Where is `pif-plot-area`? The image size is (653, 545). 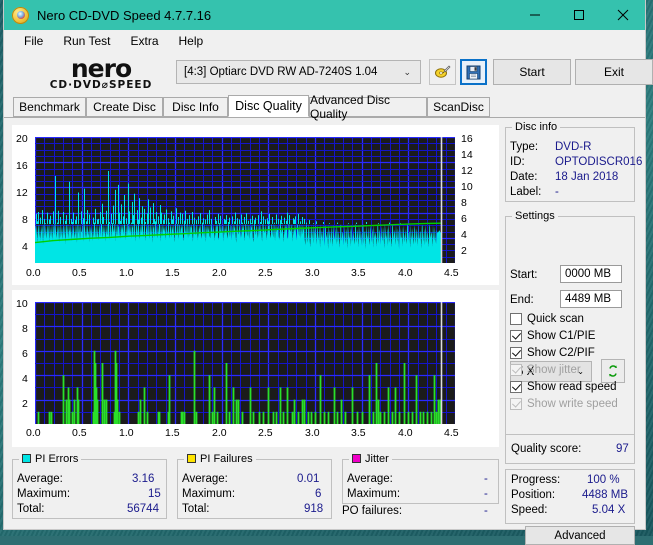 pif-plot-area is located at coordinates (245, 363).